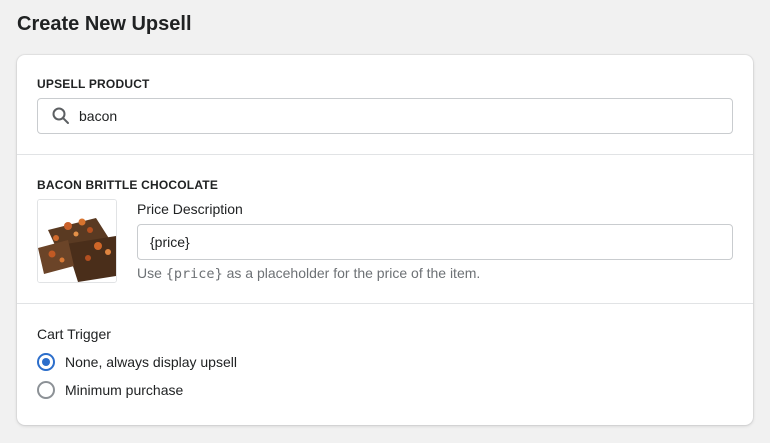 Image resolution: width=770 pixels, height=443 pixels. Describe the element at coordinates (93, 84) in the screenshot. I see `upsell-product-label: UPSELL PRODUCT` at that location.